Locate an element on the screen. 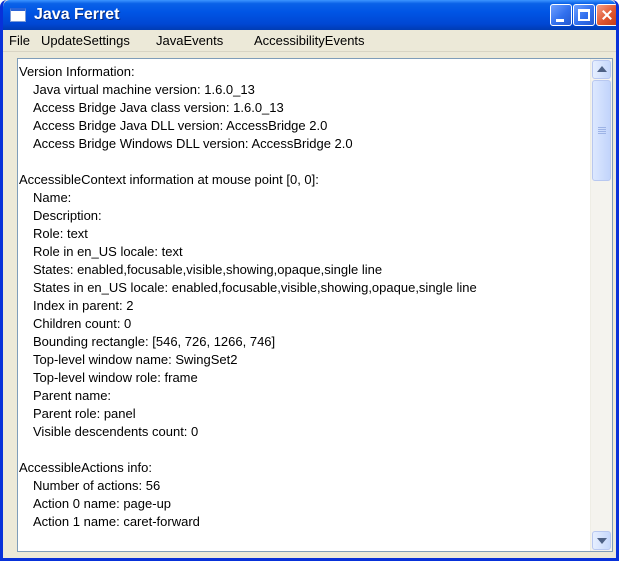 This screenshot has height=561, width=619. context-line: Index in parent: 2 is located at coordinates (83, 305).